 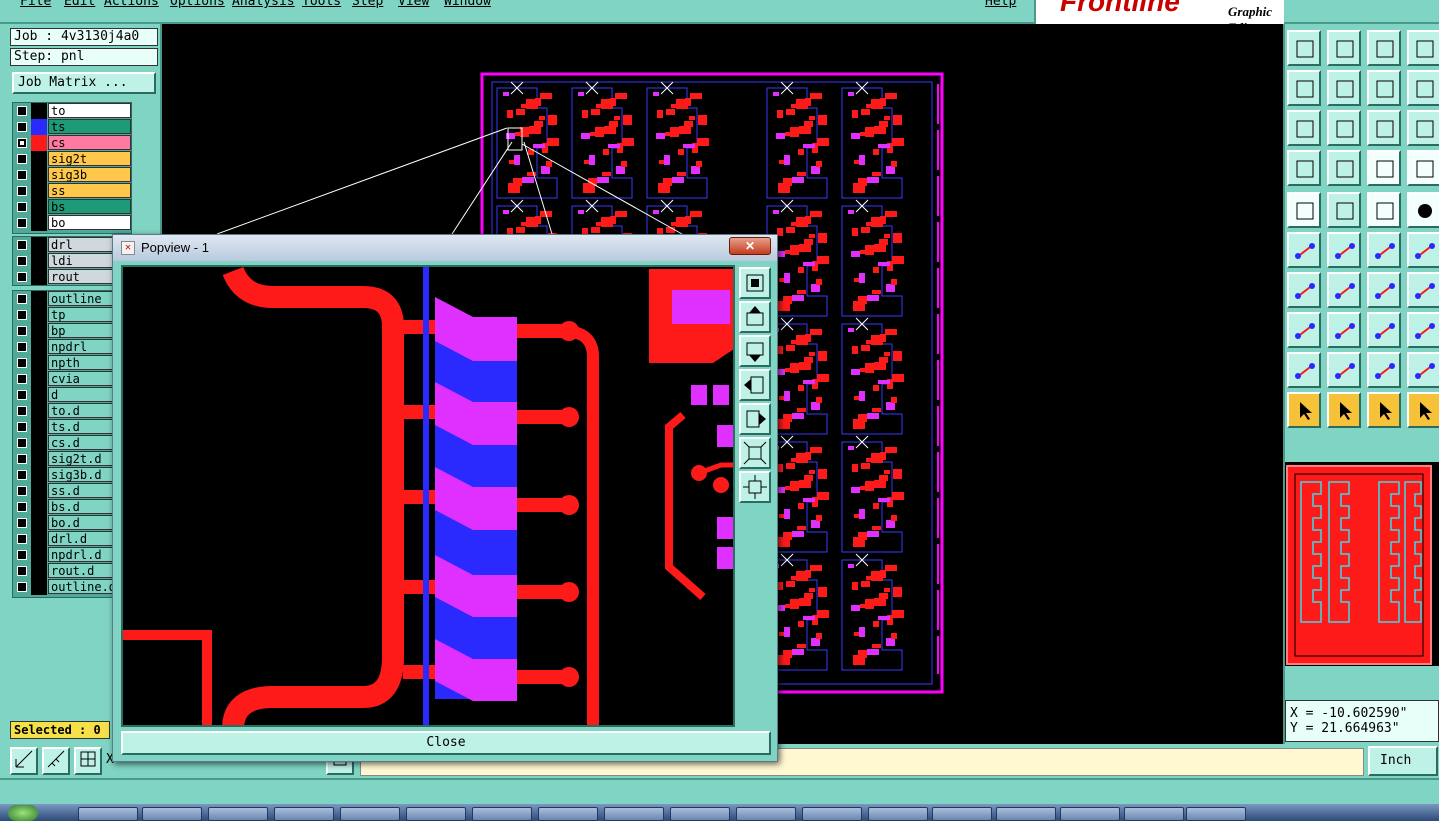 I want to click on home-icon, so click(x=1384, y=48).